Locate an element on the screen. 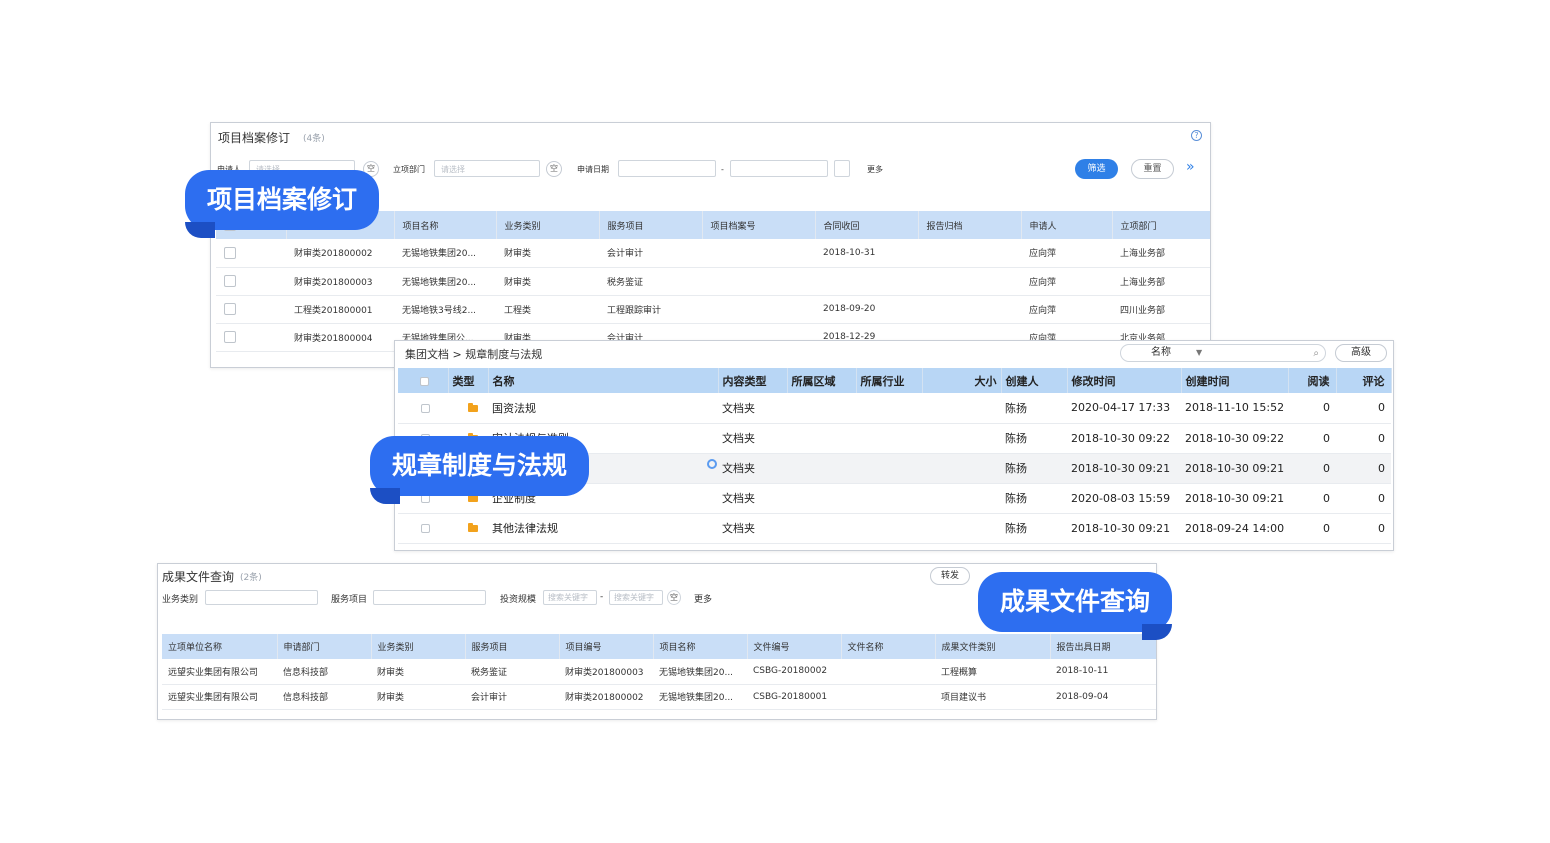 The image size is (1550, 843). expand-icon: » is located at coordinates (1190, 167).